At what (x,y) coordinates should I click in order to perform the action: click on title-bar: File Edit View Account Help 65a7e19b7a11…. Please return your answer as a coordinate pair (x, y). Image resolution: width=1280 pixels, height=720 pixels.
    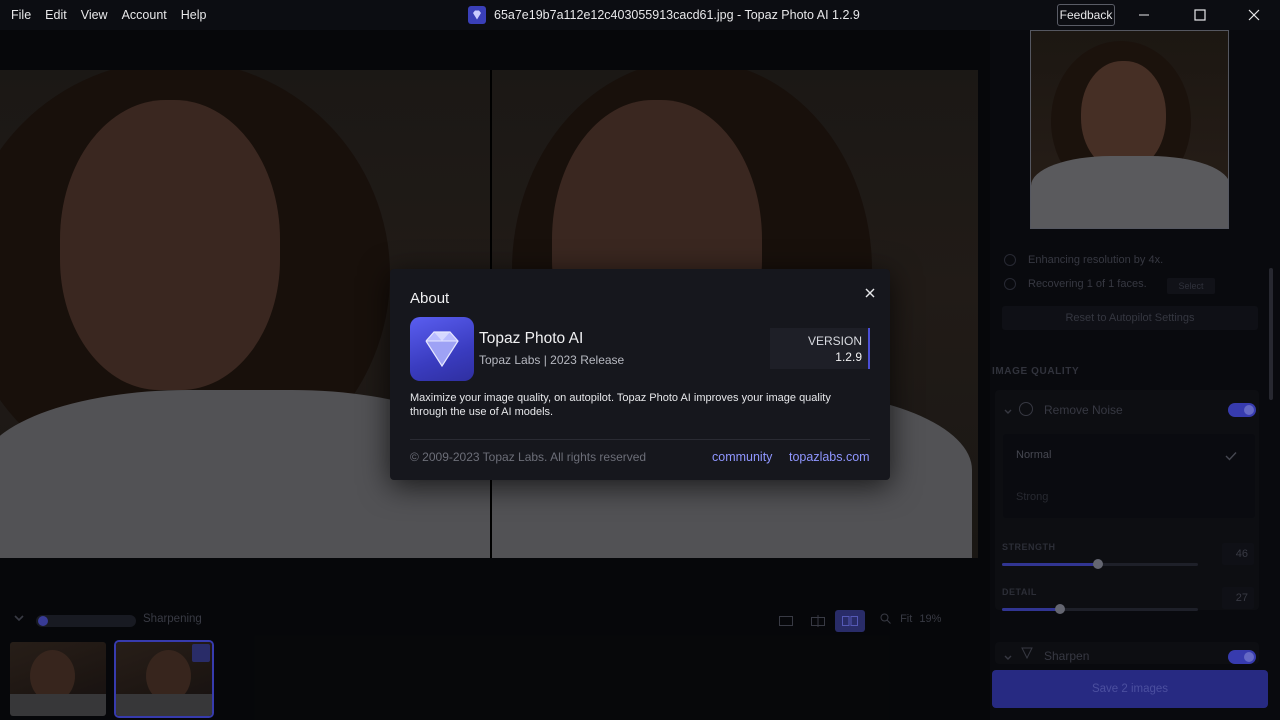
    Looking at the image, I should click on (640, 15).